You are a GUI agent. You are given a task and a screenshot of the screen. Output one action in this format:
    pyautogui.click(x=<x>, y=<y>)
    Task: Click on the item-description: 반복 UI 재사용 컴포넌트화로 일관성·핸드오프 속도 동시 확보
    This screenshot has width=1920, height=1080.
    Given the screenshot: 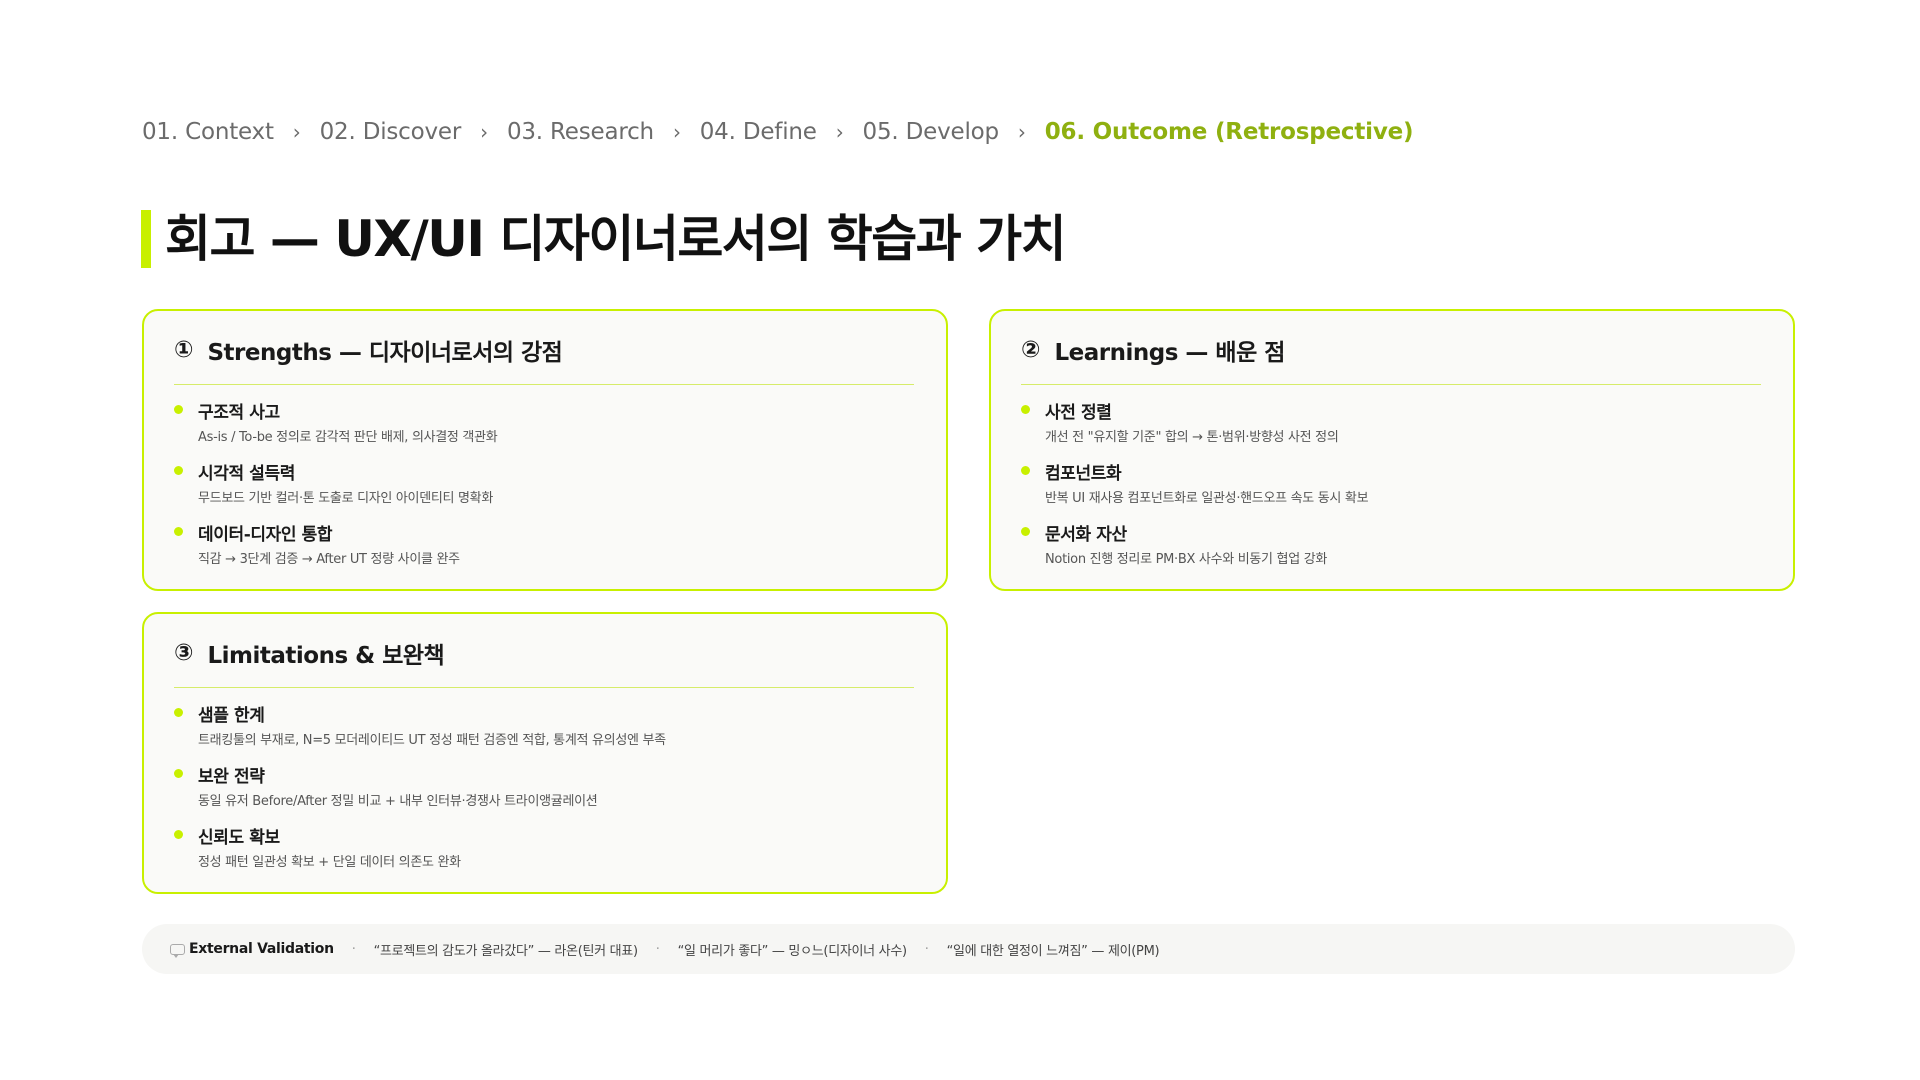 What is the action you would take?
    pyautogui.click(x=1207, y=498)
    